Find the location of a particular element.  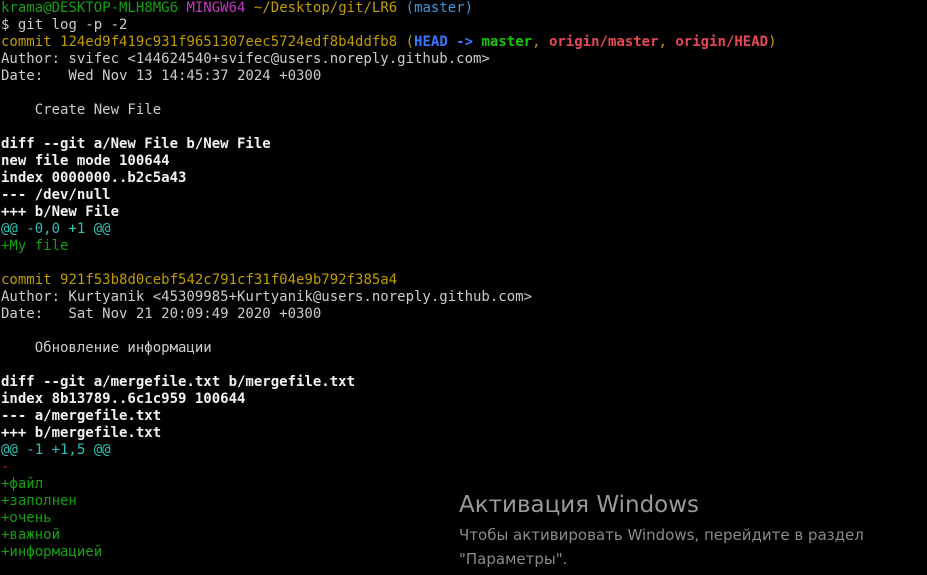

prompt-system: MINGW64 is located at coordinates (216, 8).